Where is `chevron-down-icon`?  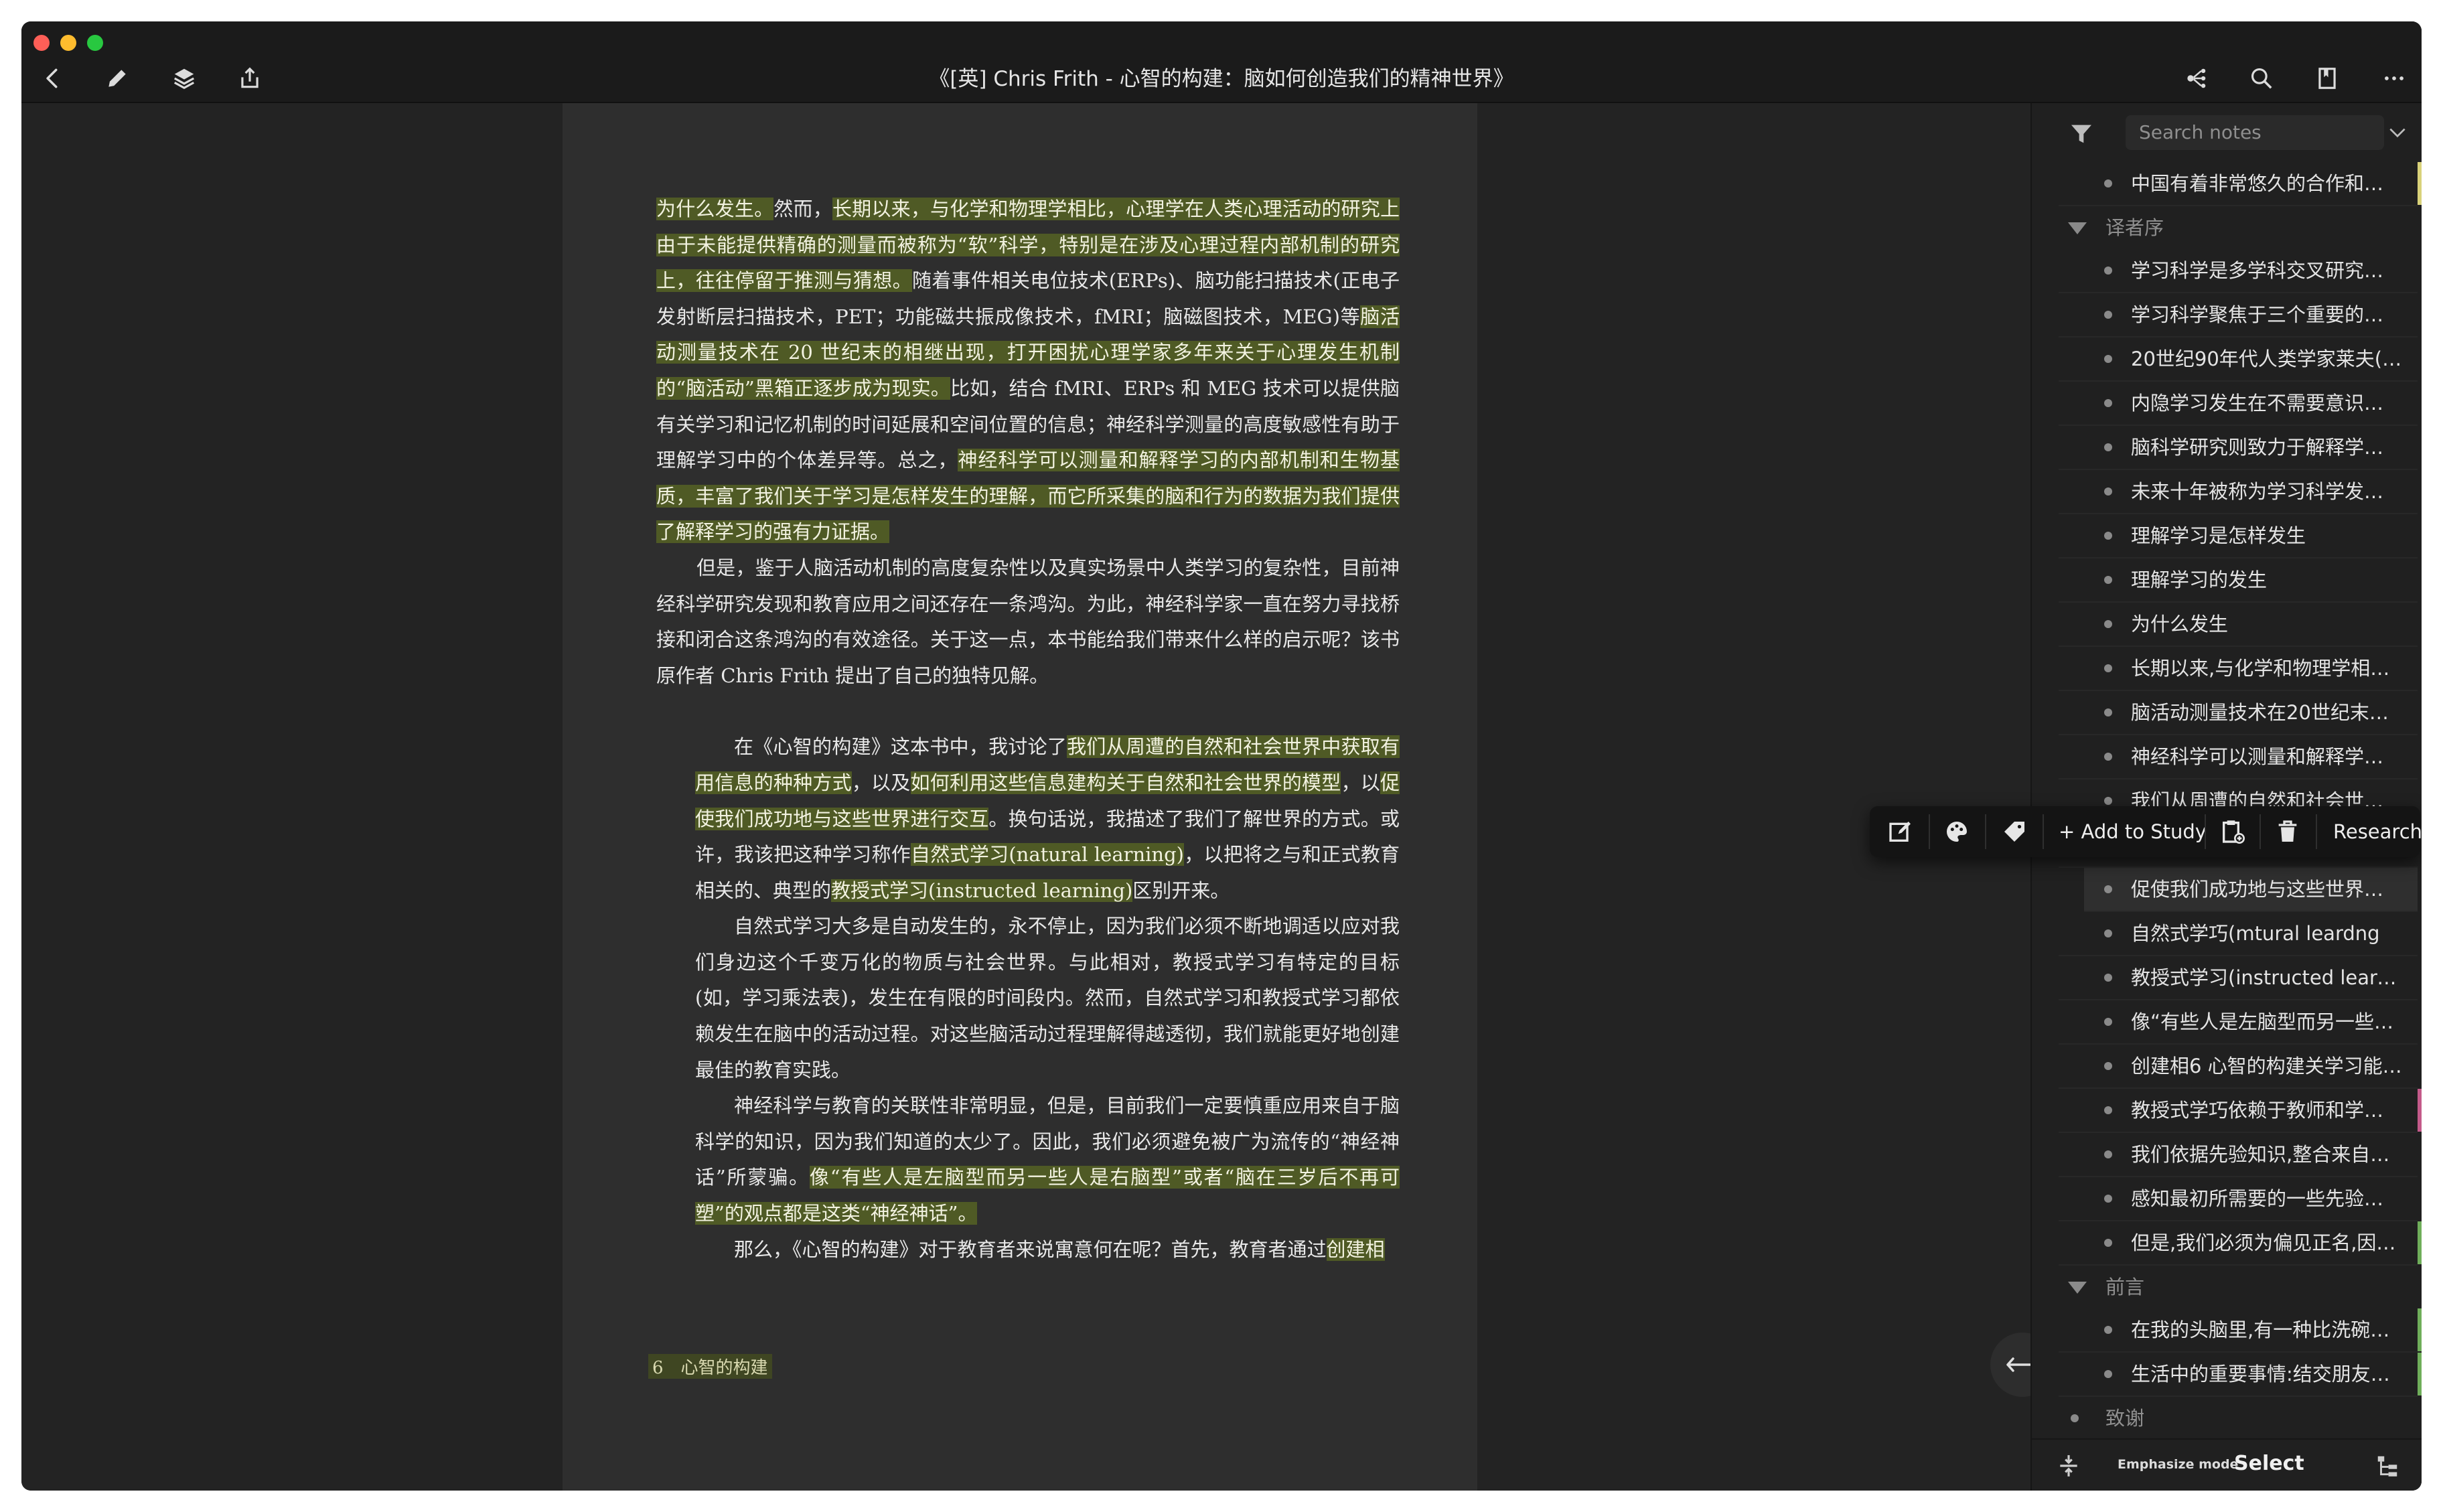
chevron-down-icon is located at coordinates (2397, 132).